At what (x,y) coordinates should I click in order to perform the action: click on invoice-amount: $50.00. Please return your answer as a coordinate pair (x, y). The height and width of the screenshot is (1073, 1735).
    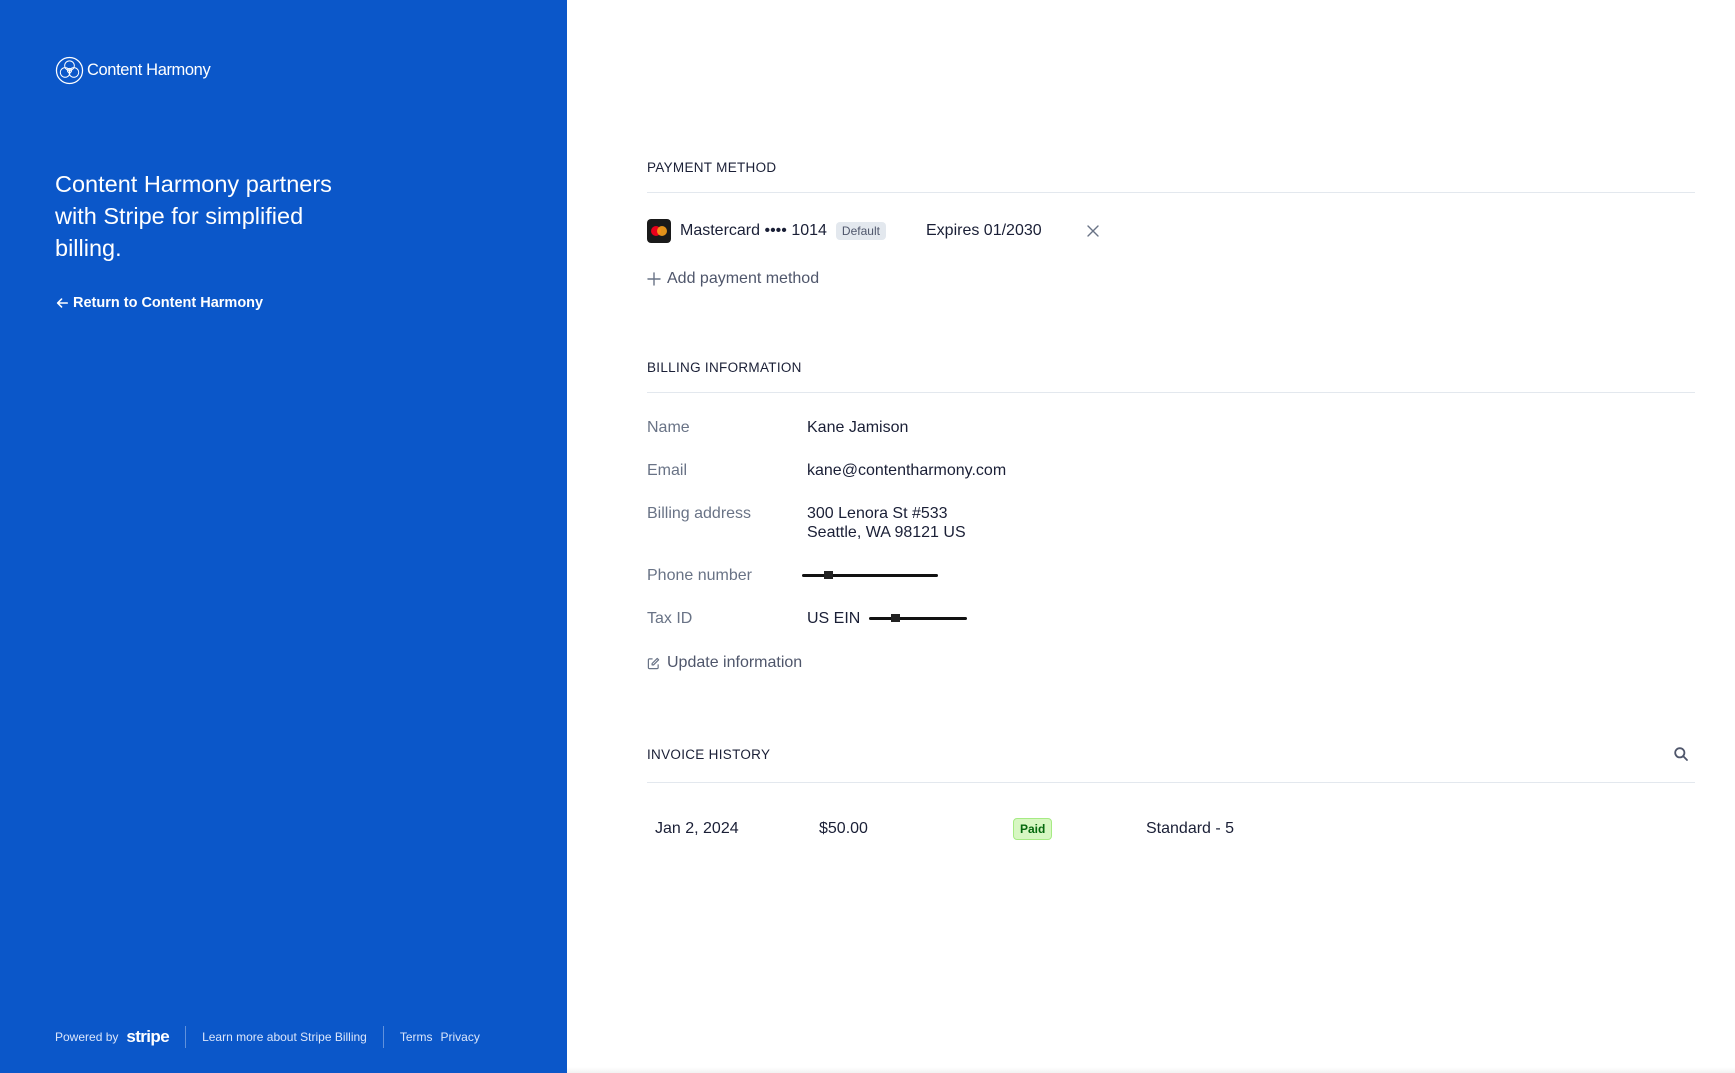
    Looking at the image, I should click on (843, 828).